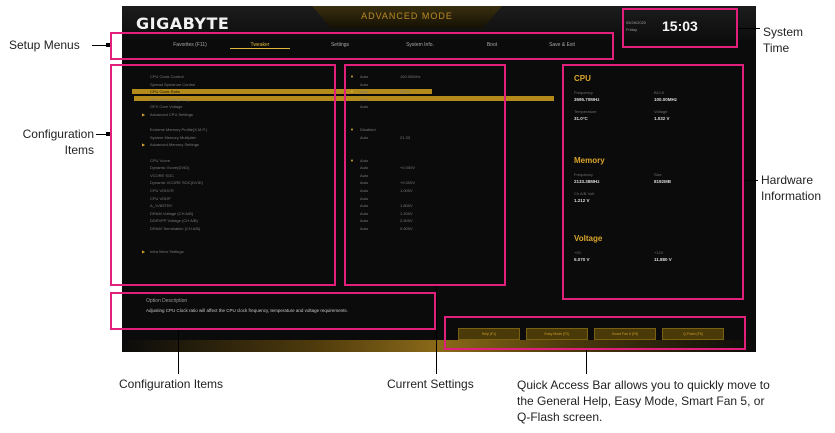 The width and height of the screenshot is (835, 433). I want to click on brand-logo: GIGABYTE, so click(183, 23).